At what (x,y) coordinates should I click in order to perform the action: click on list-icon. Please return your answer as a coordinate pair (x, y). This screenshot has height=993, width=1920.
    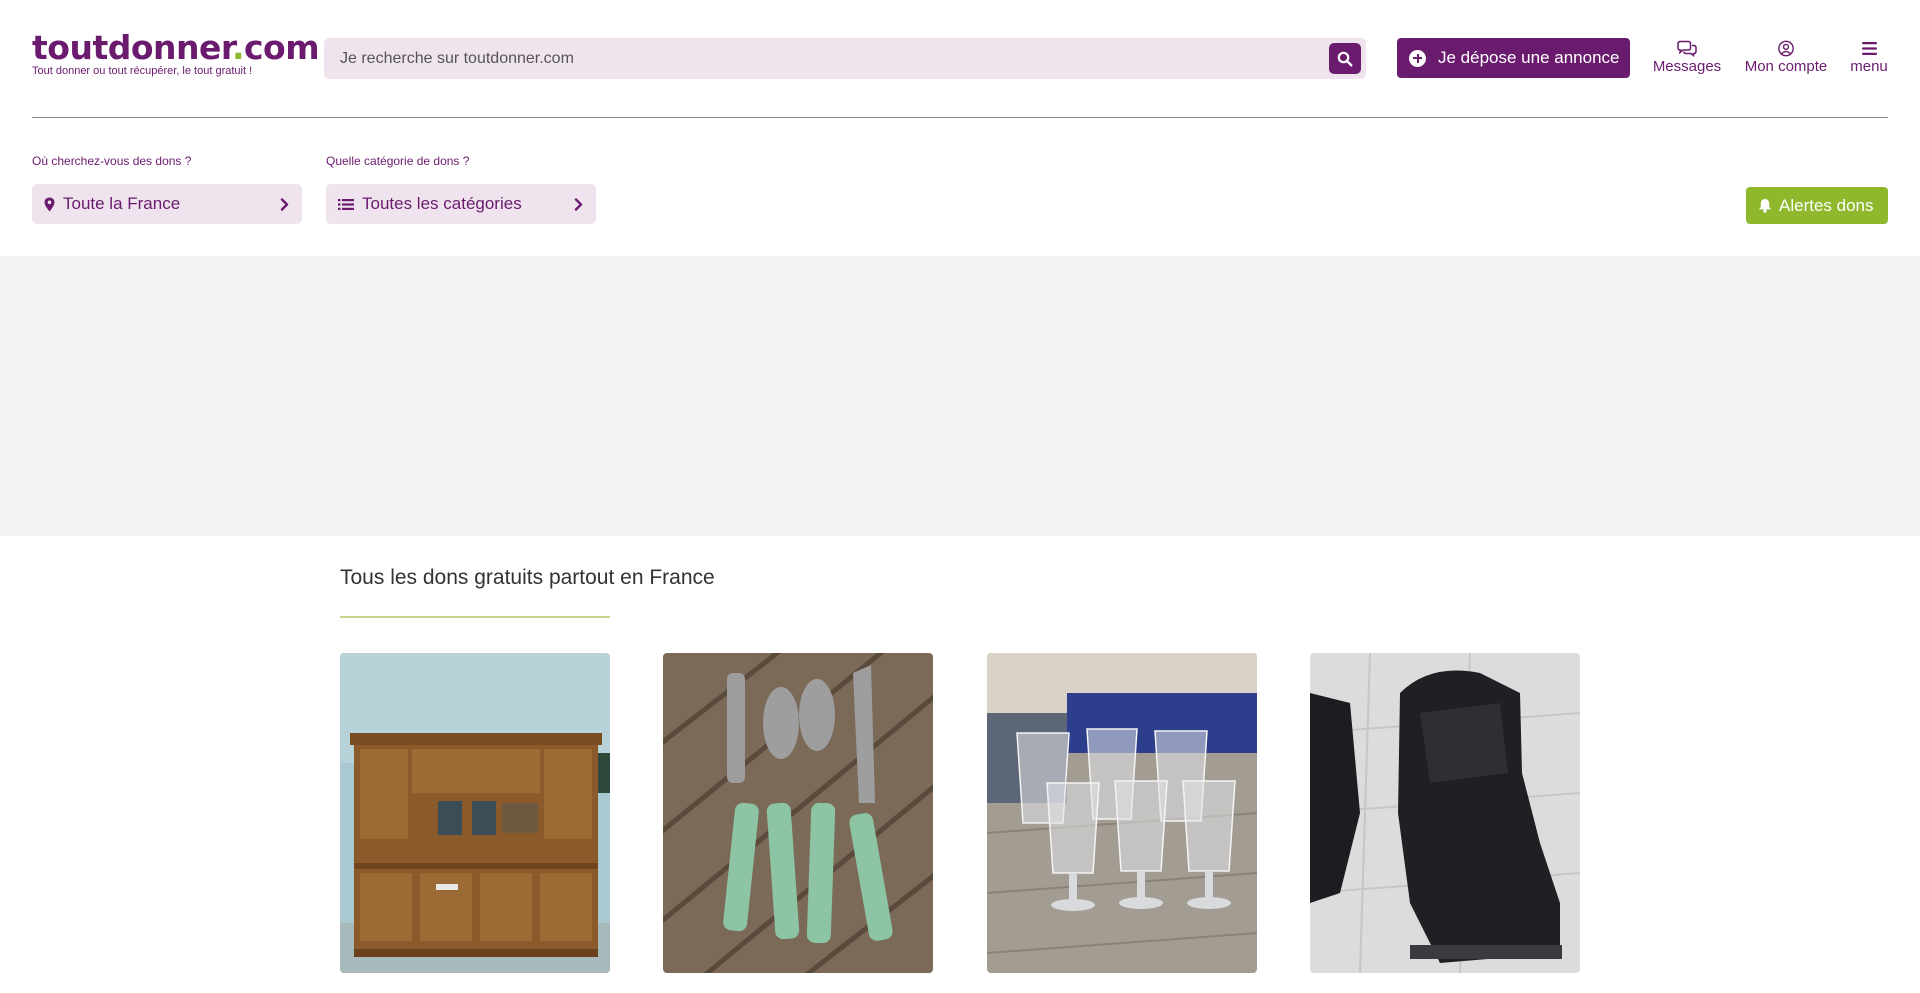
    Looking at the image, I should click on (346, 204).